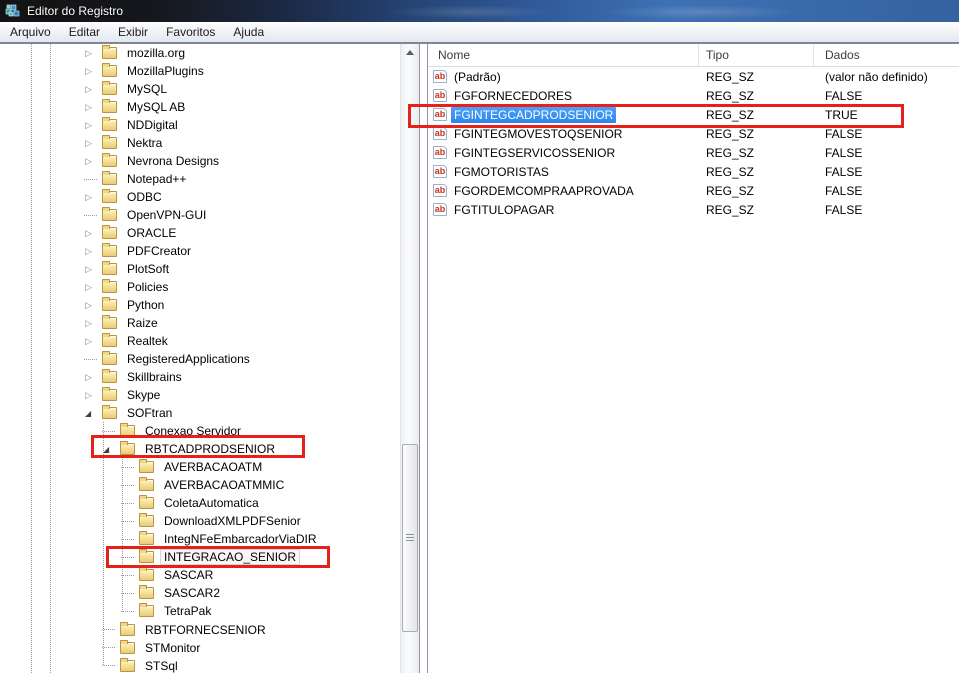  Describe the element at coordinates (563, 114) in the screenshot. I see `value-name-cell: ab FGINTEGCADPRODSENIOR` at that location.